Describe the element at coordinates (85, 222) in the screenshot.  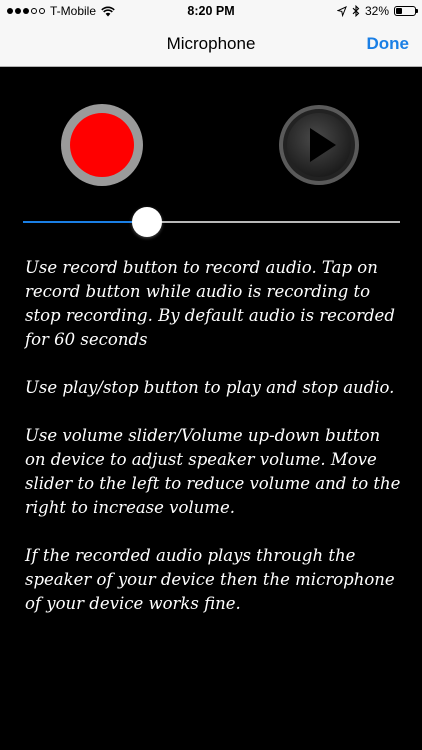
I see `volume-track-filled` at that location.